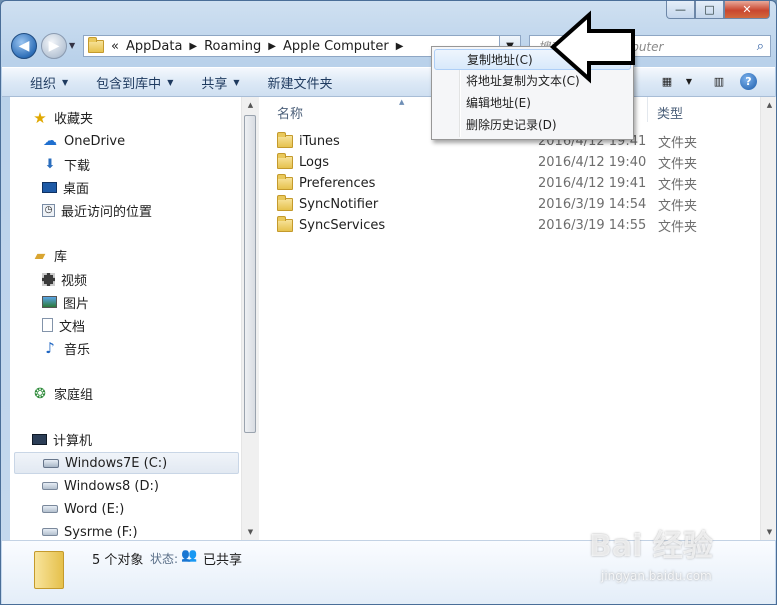 This screenshot has height=605, width=777. Describe the element at coordinates (49, 256) in the screenshot. I see `libraries-header: ▰ 库` at that location.